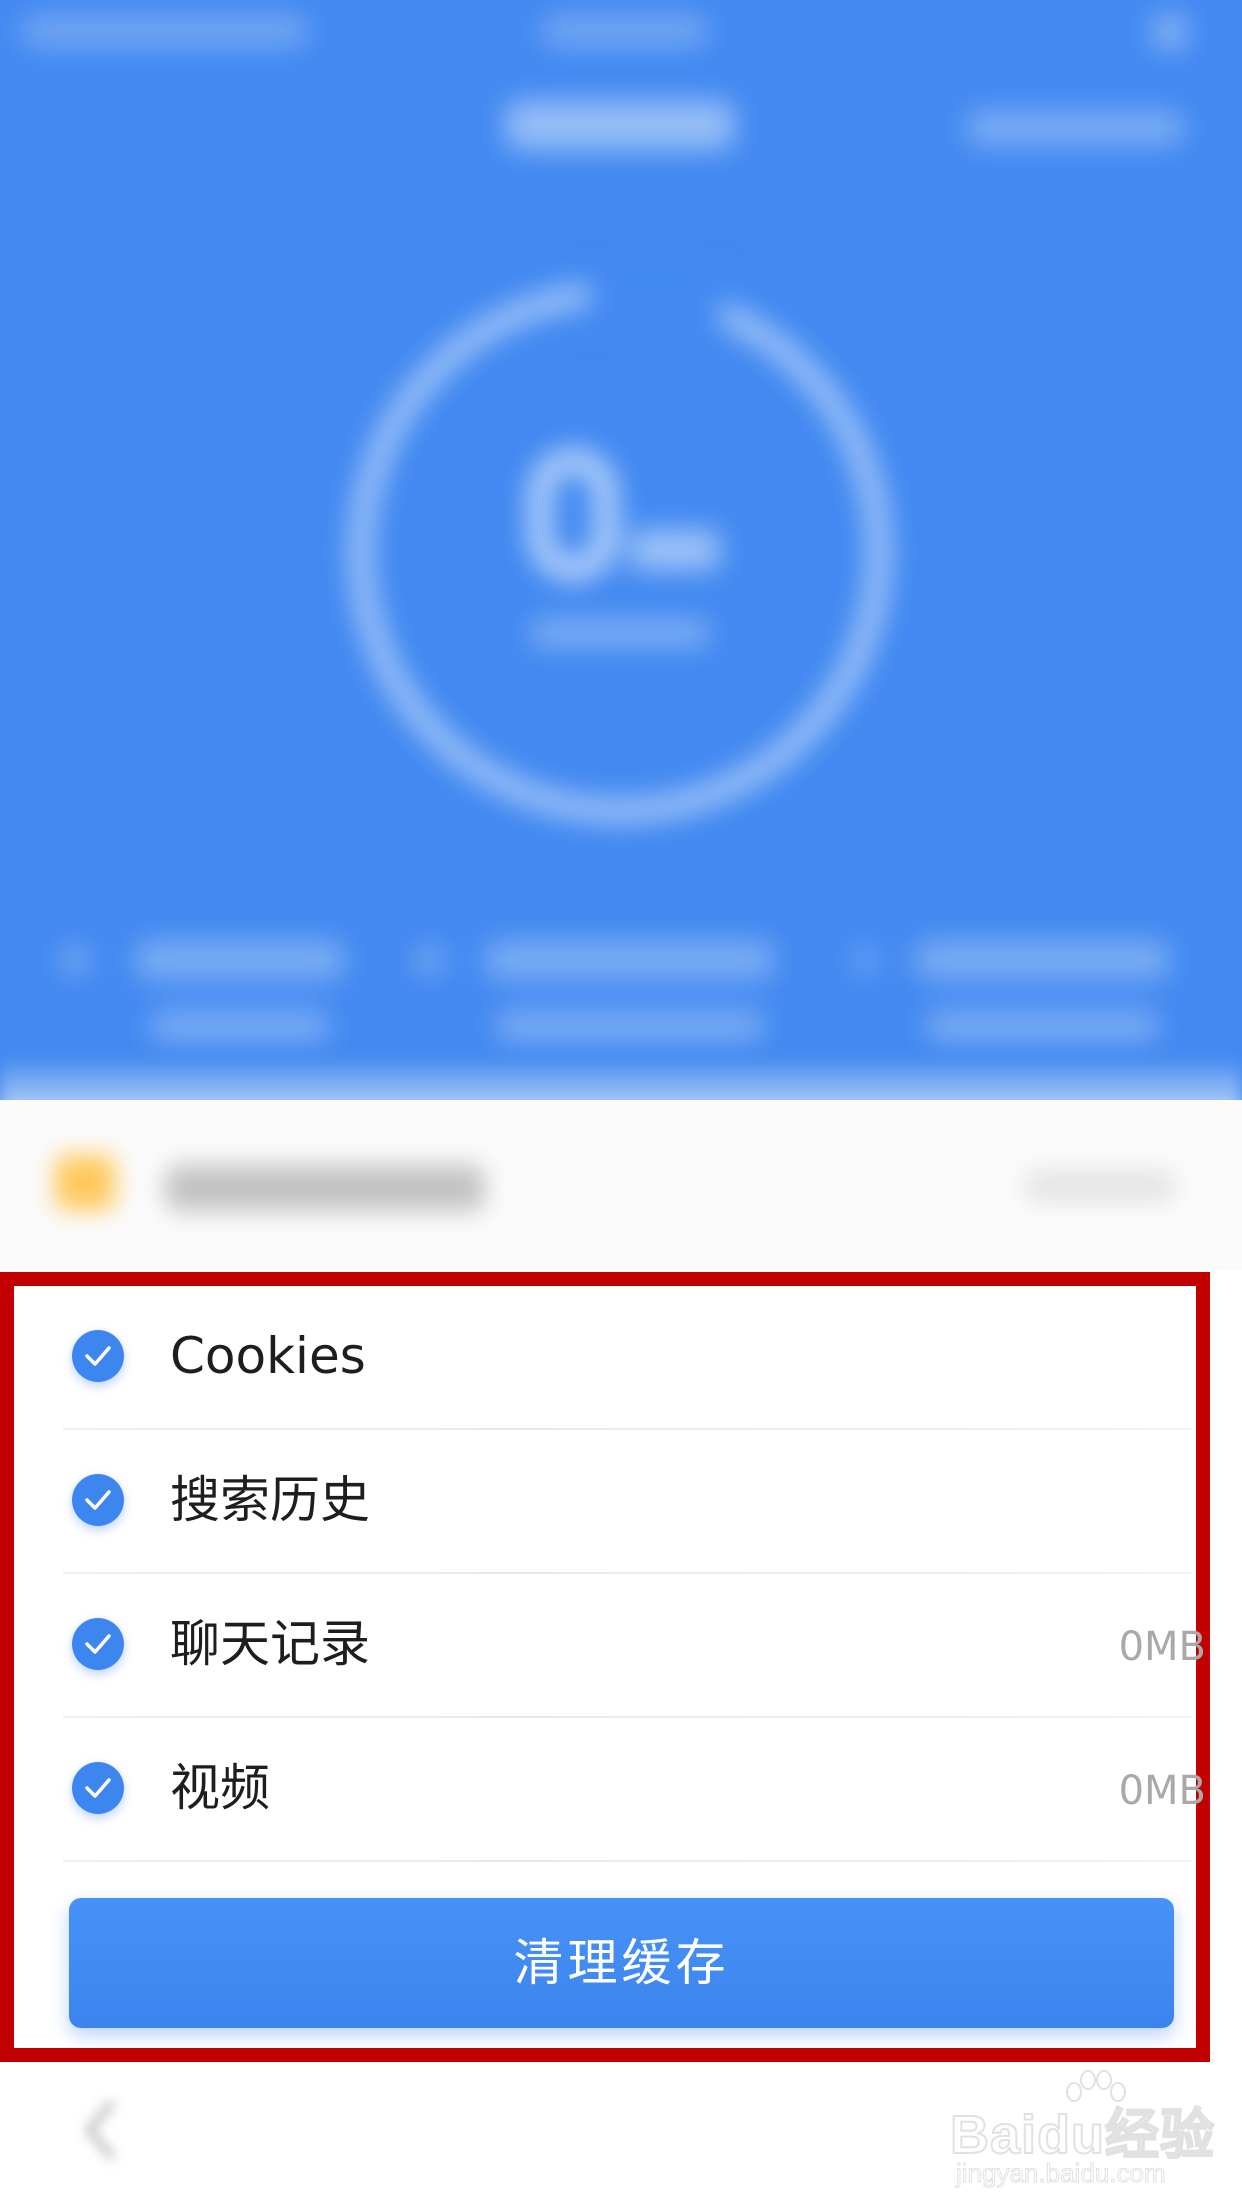  I want to click on cache-item-search-history: 搜索历史, so click(612, 1502).